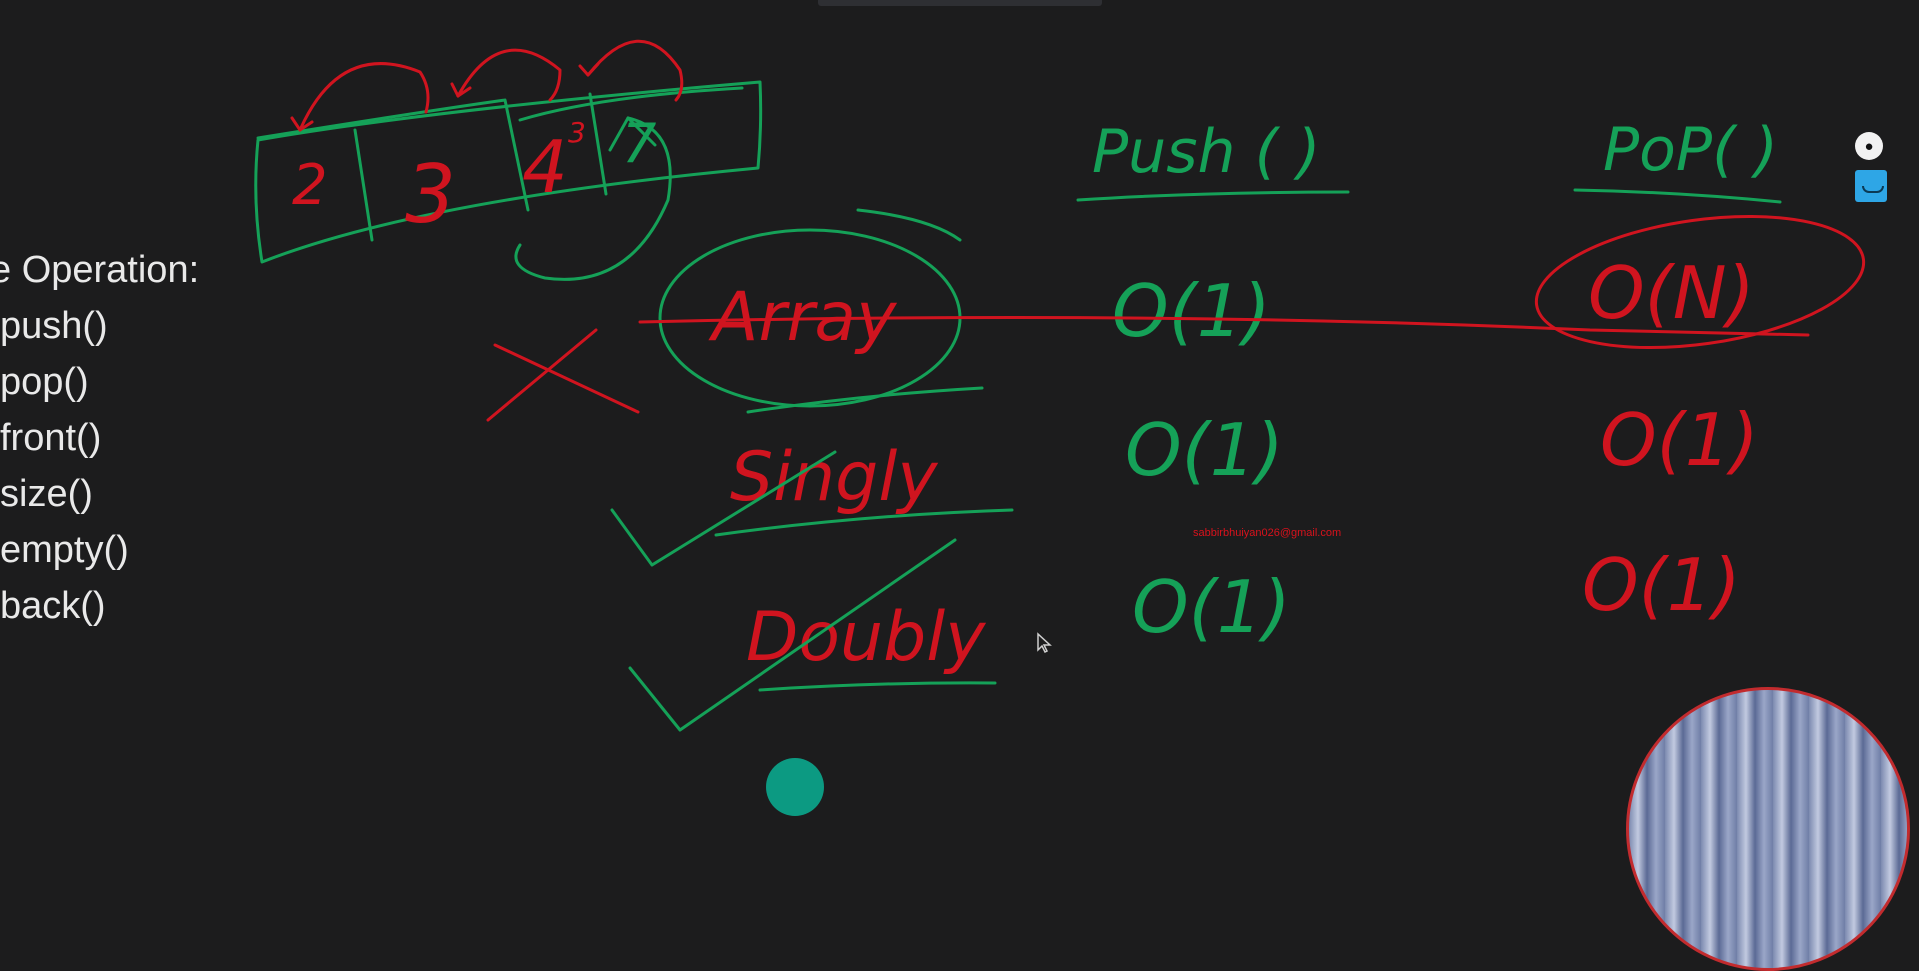 The image size is (1919, 971). What do you see at coordinates (866, 637) in the screenshot?
I see `row-label-doubly: Doubly` at bounding box center [866, 637].